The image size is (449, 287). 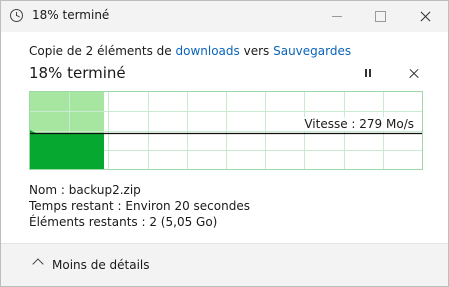 I want to click on chevron-up-icon, so click(x=38, y=264).